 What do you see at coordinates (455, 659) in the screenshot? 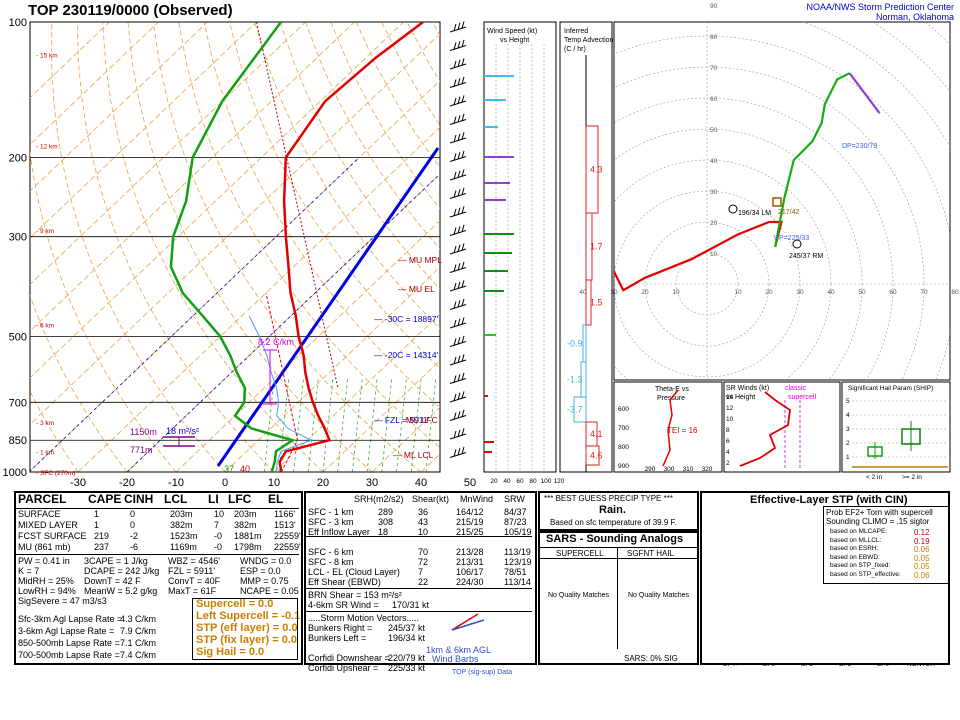
I see `barbs-label: Wind Barbs` at bounding box center [455, 659].